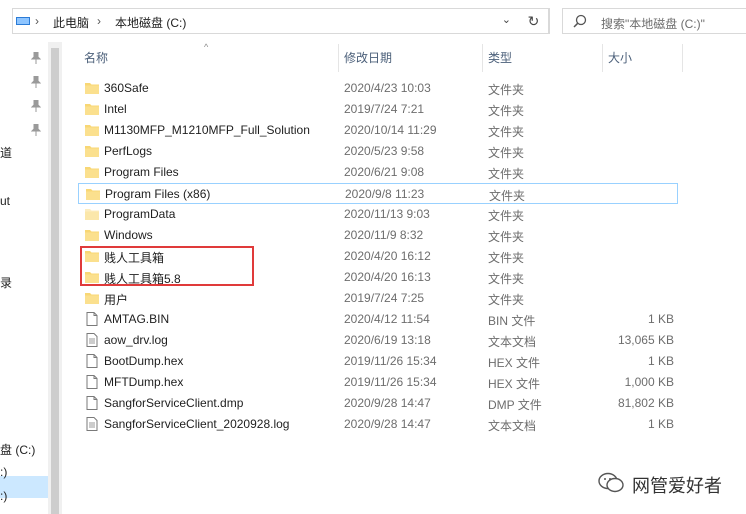 The height and width of the screenshot is (514, 746). Describe the element at coordinates (387, 403) in the screenshot. I see `file-modified-date: 2020/9/28 14:47` at that location.